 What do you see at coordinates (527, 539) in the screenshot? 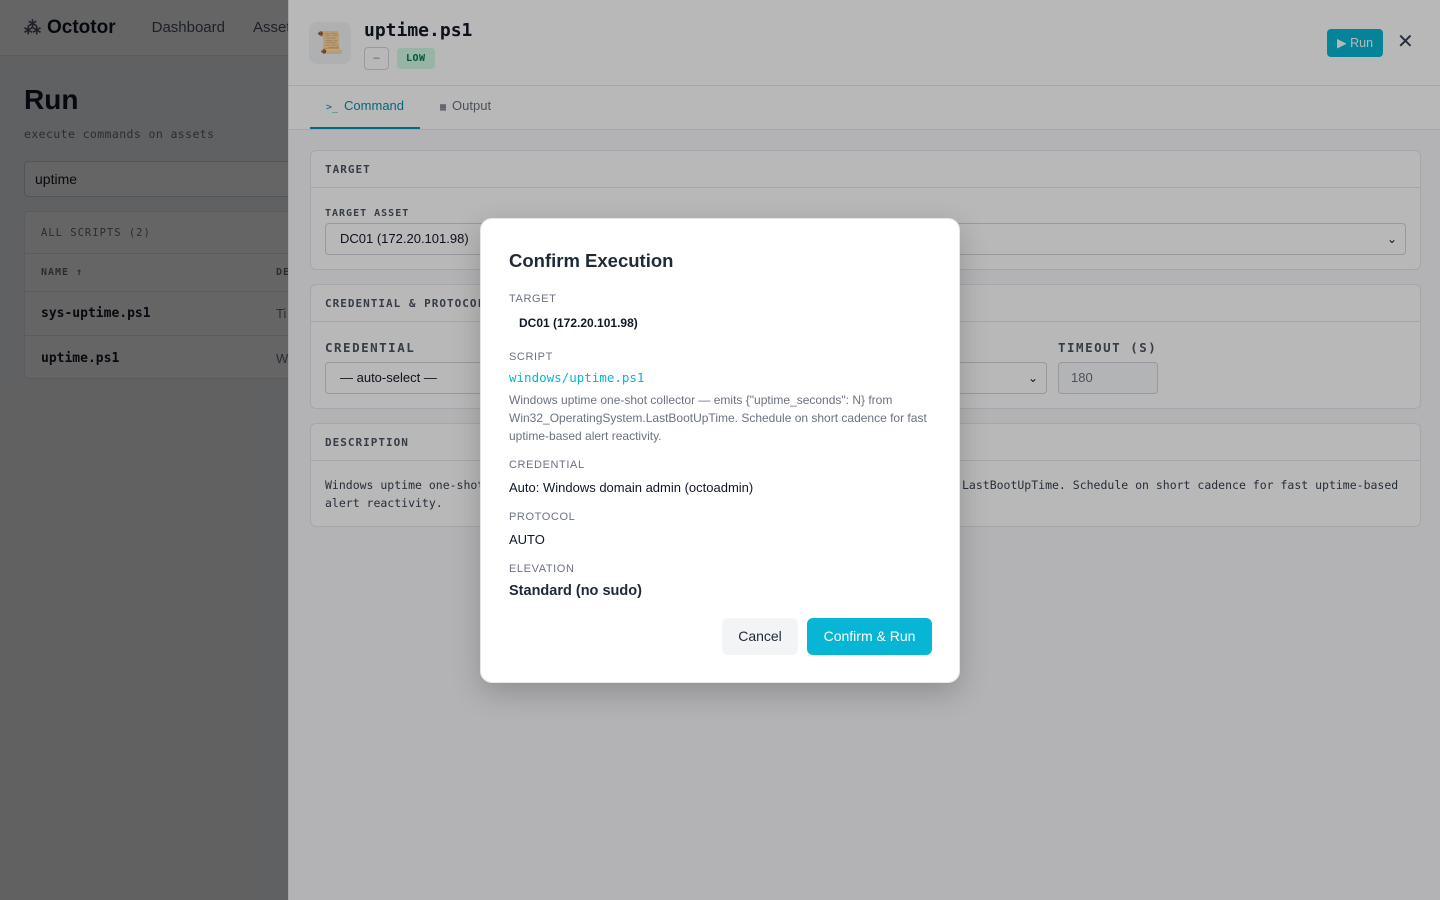
I see `protocol-value: AUTO` at bounding box center [527, 539].